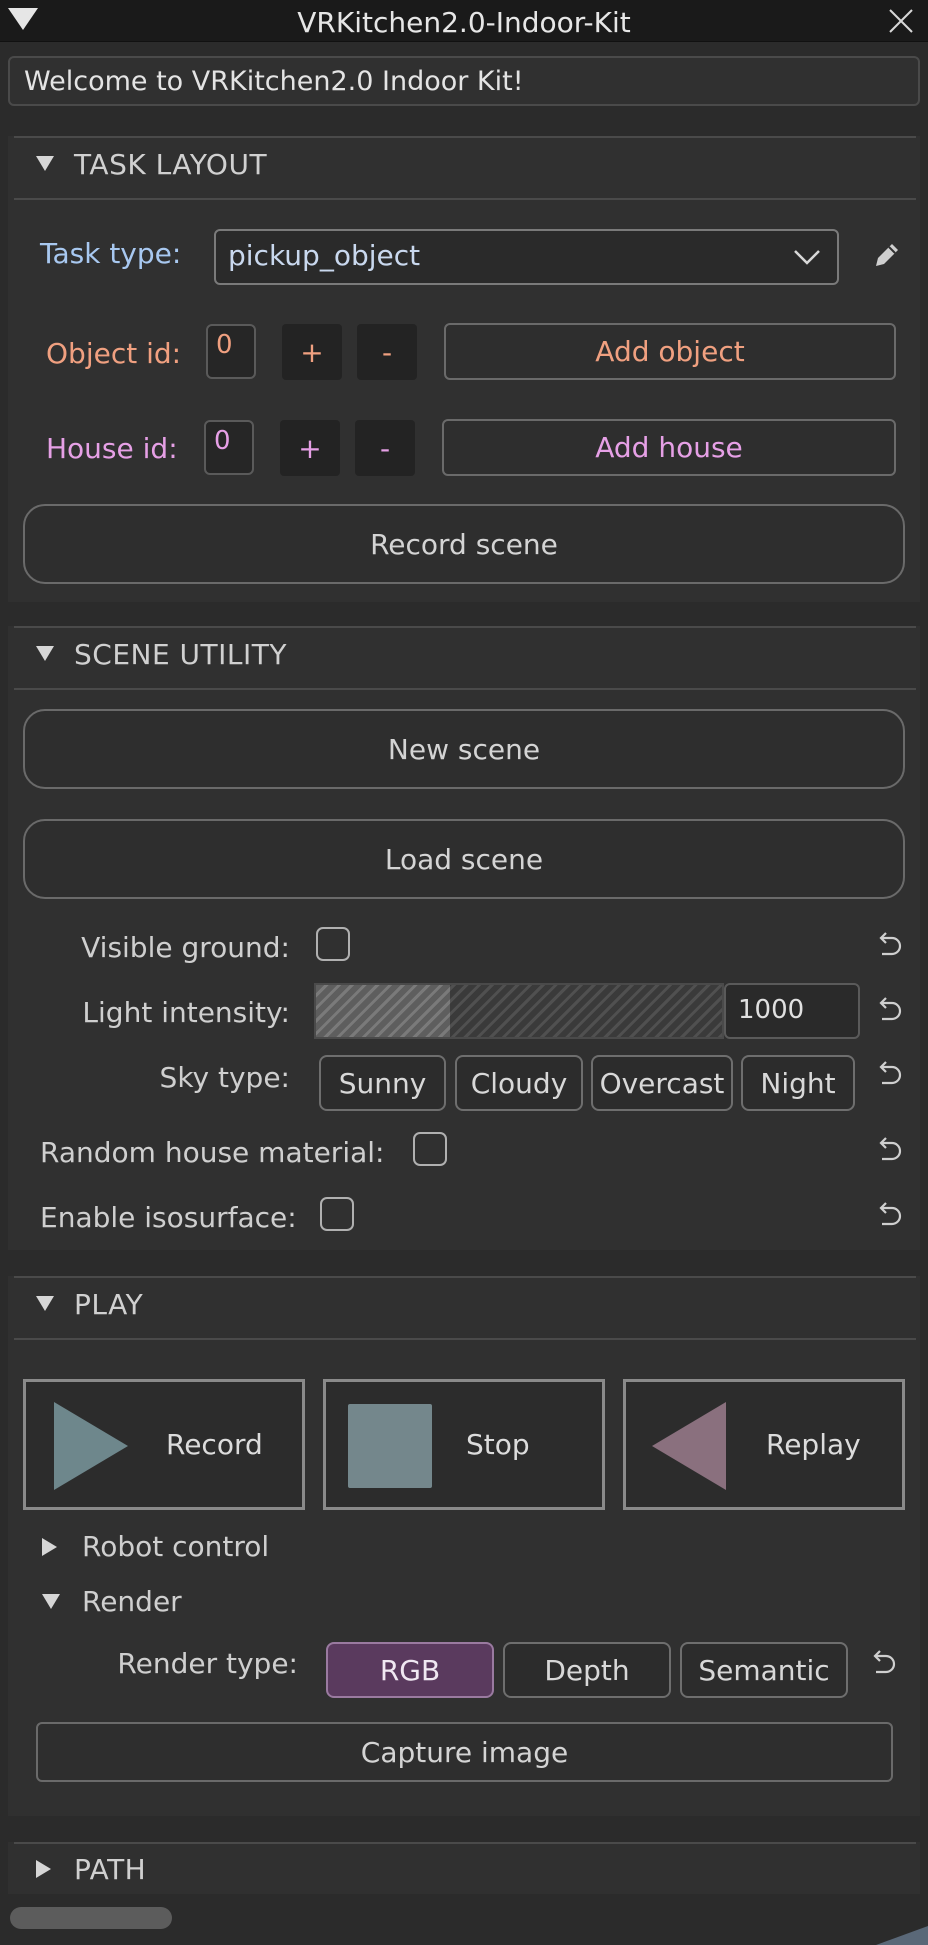 This screenshot has width=928, height=1945. I want to click on welcome-banner: Welcome to VRKitchen2.0 Indoor Kit!, so click(464, 81).